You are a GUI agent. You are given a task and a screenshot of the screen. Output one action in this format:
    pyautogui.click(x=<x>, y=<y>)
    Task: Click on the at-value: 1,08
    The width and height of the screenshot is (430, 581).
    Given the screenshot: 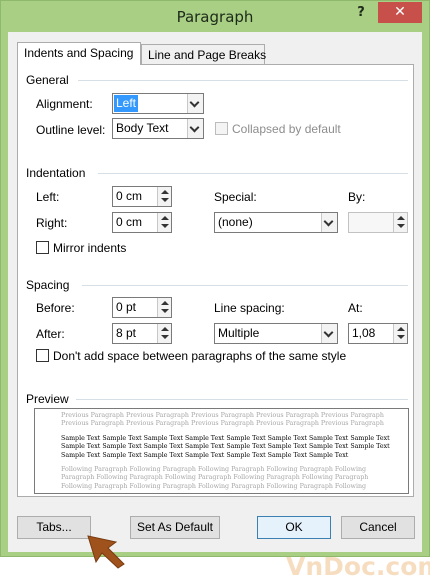 What is the action you would take?
    pyautogui.click(x=364, y=333)
    